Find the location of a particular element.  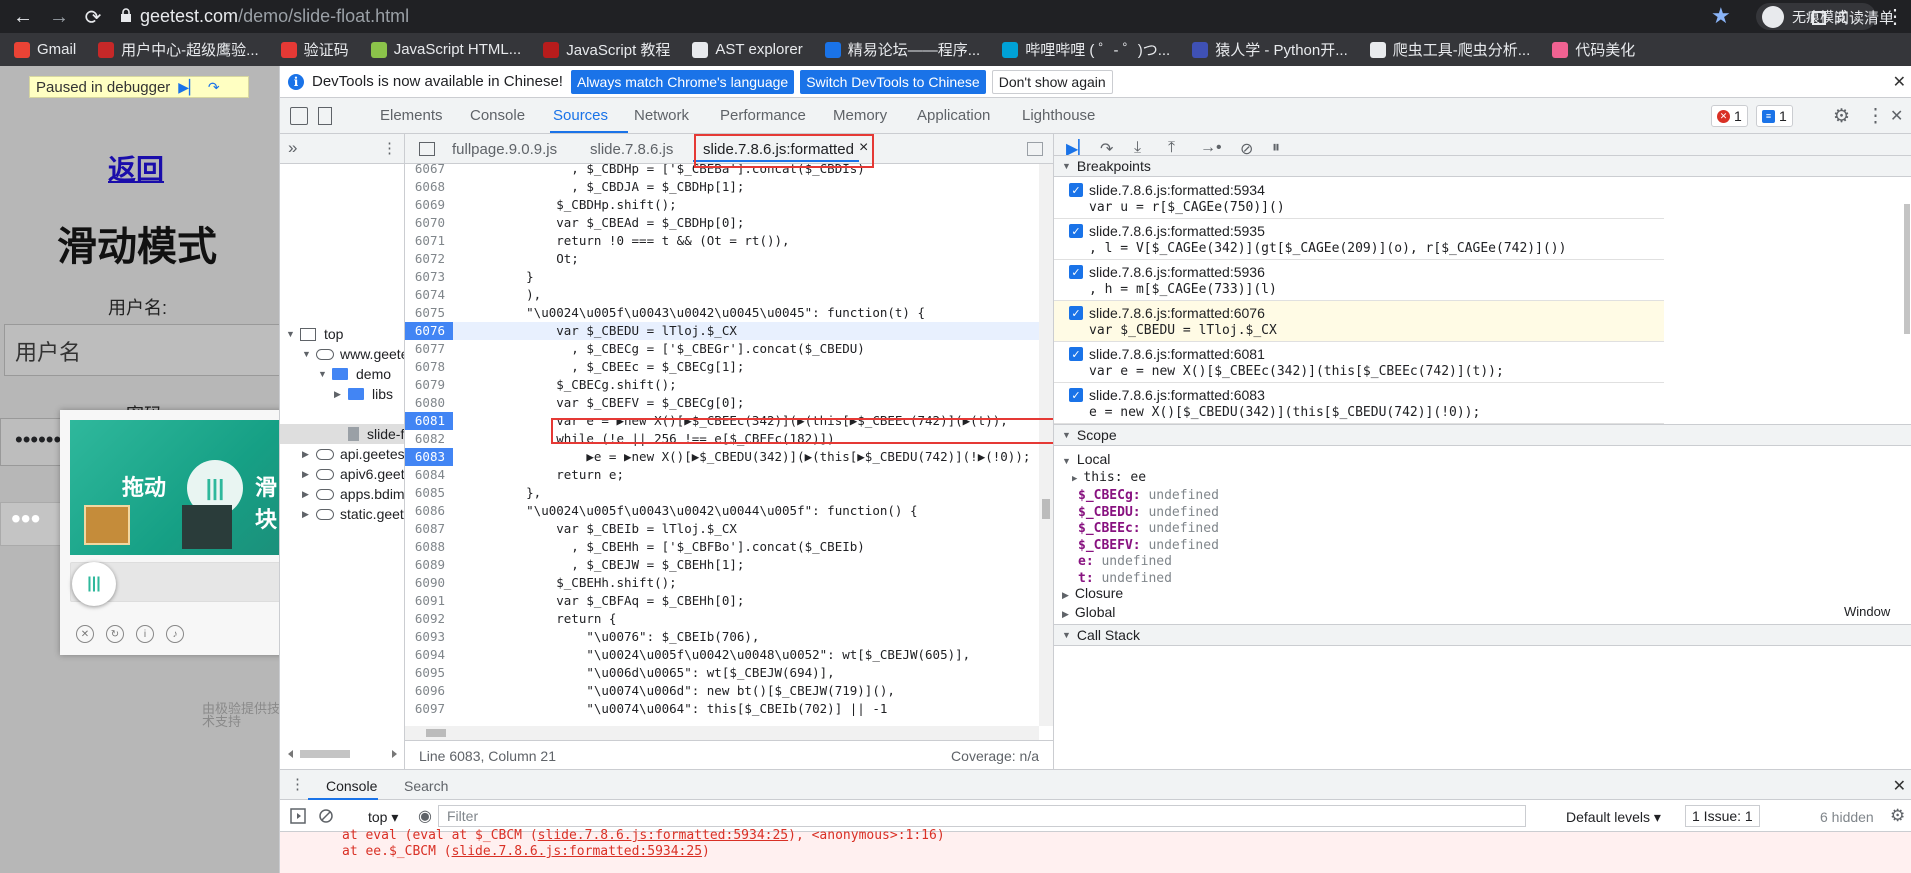

line-number: 6083 is located at coordinates (429, 457).